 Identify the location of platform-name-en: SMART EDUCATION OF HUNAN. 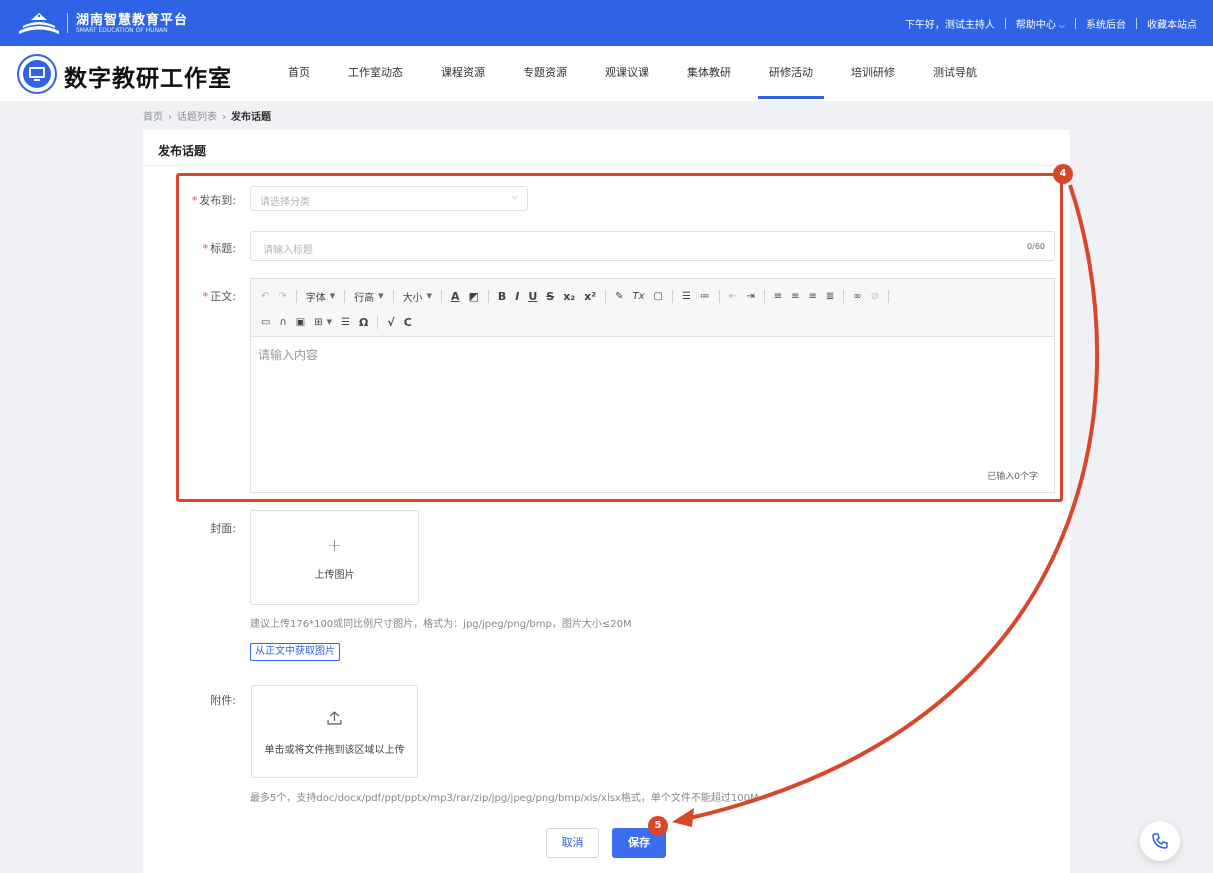
(122, 30).